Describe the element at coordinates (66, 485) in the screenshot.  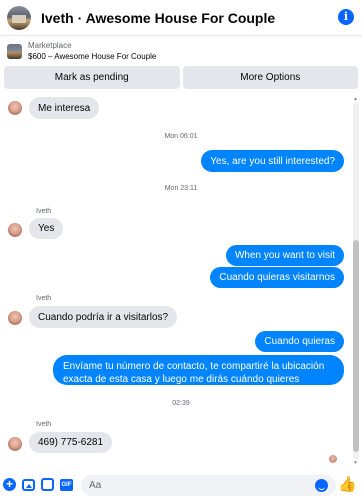
I see `gif-icon: GIF` at that location.